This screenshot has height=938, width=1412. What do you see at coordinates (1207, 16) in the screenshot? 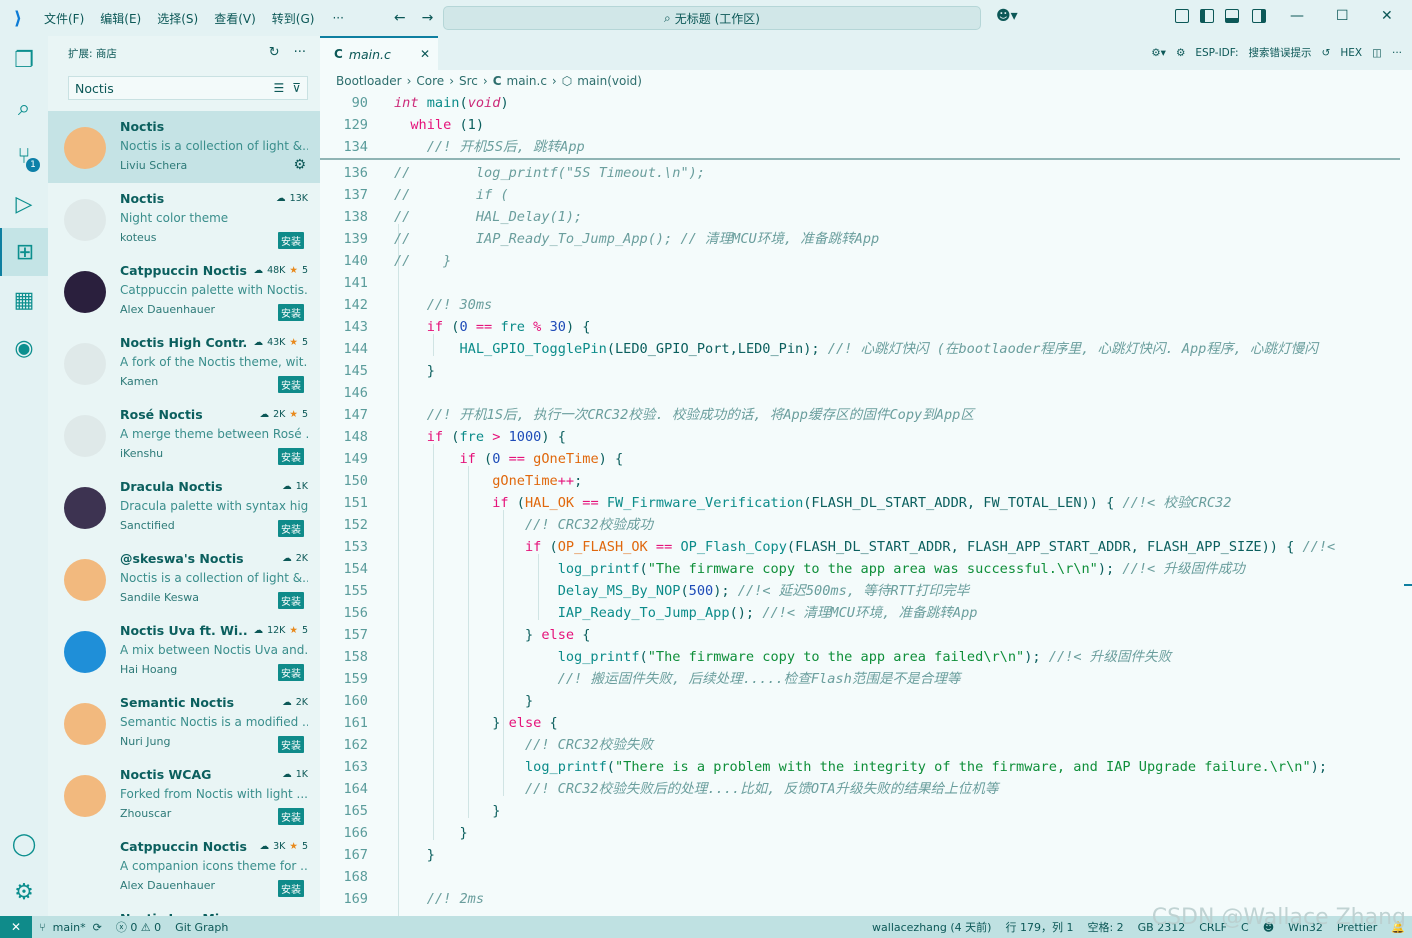
I see `toggle-sidebar-icon` at bounding box center [1207, 16].